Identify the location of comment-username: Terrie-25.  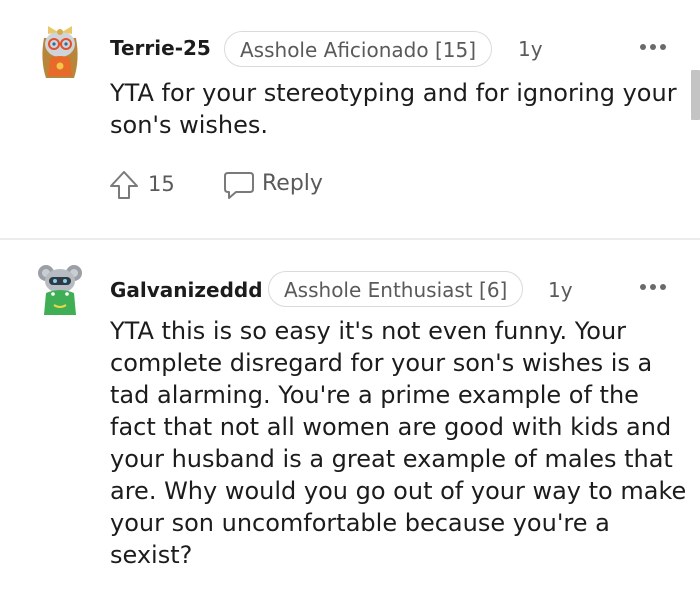
(160, 48).